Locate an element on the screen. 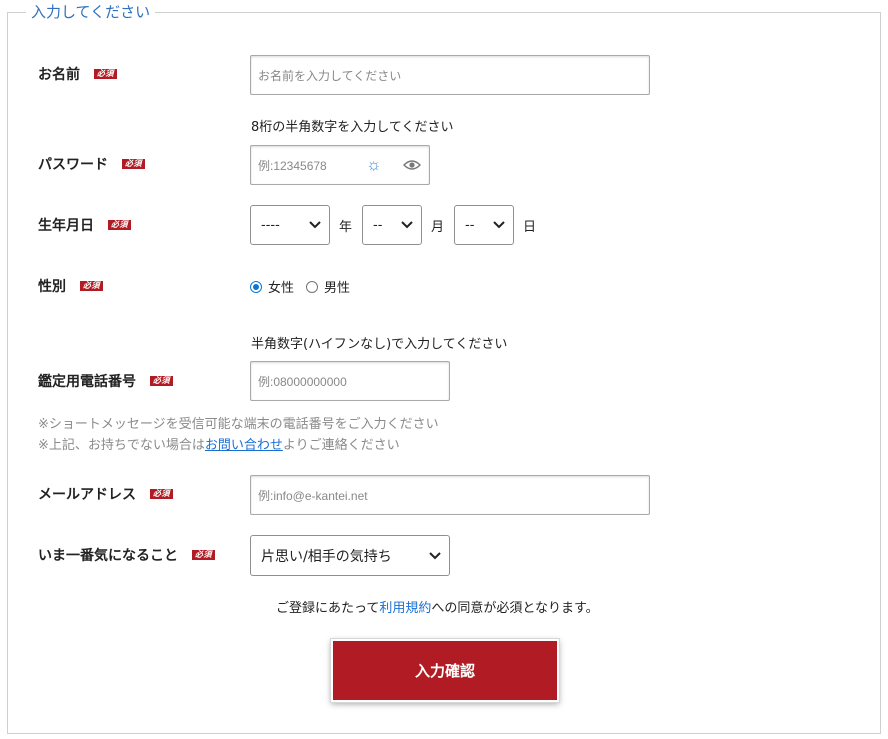  email-placeholder: 例:info@e-kantei.net is located at coordinates (313, 495).